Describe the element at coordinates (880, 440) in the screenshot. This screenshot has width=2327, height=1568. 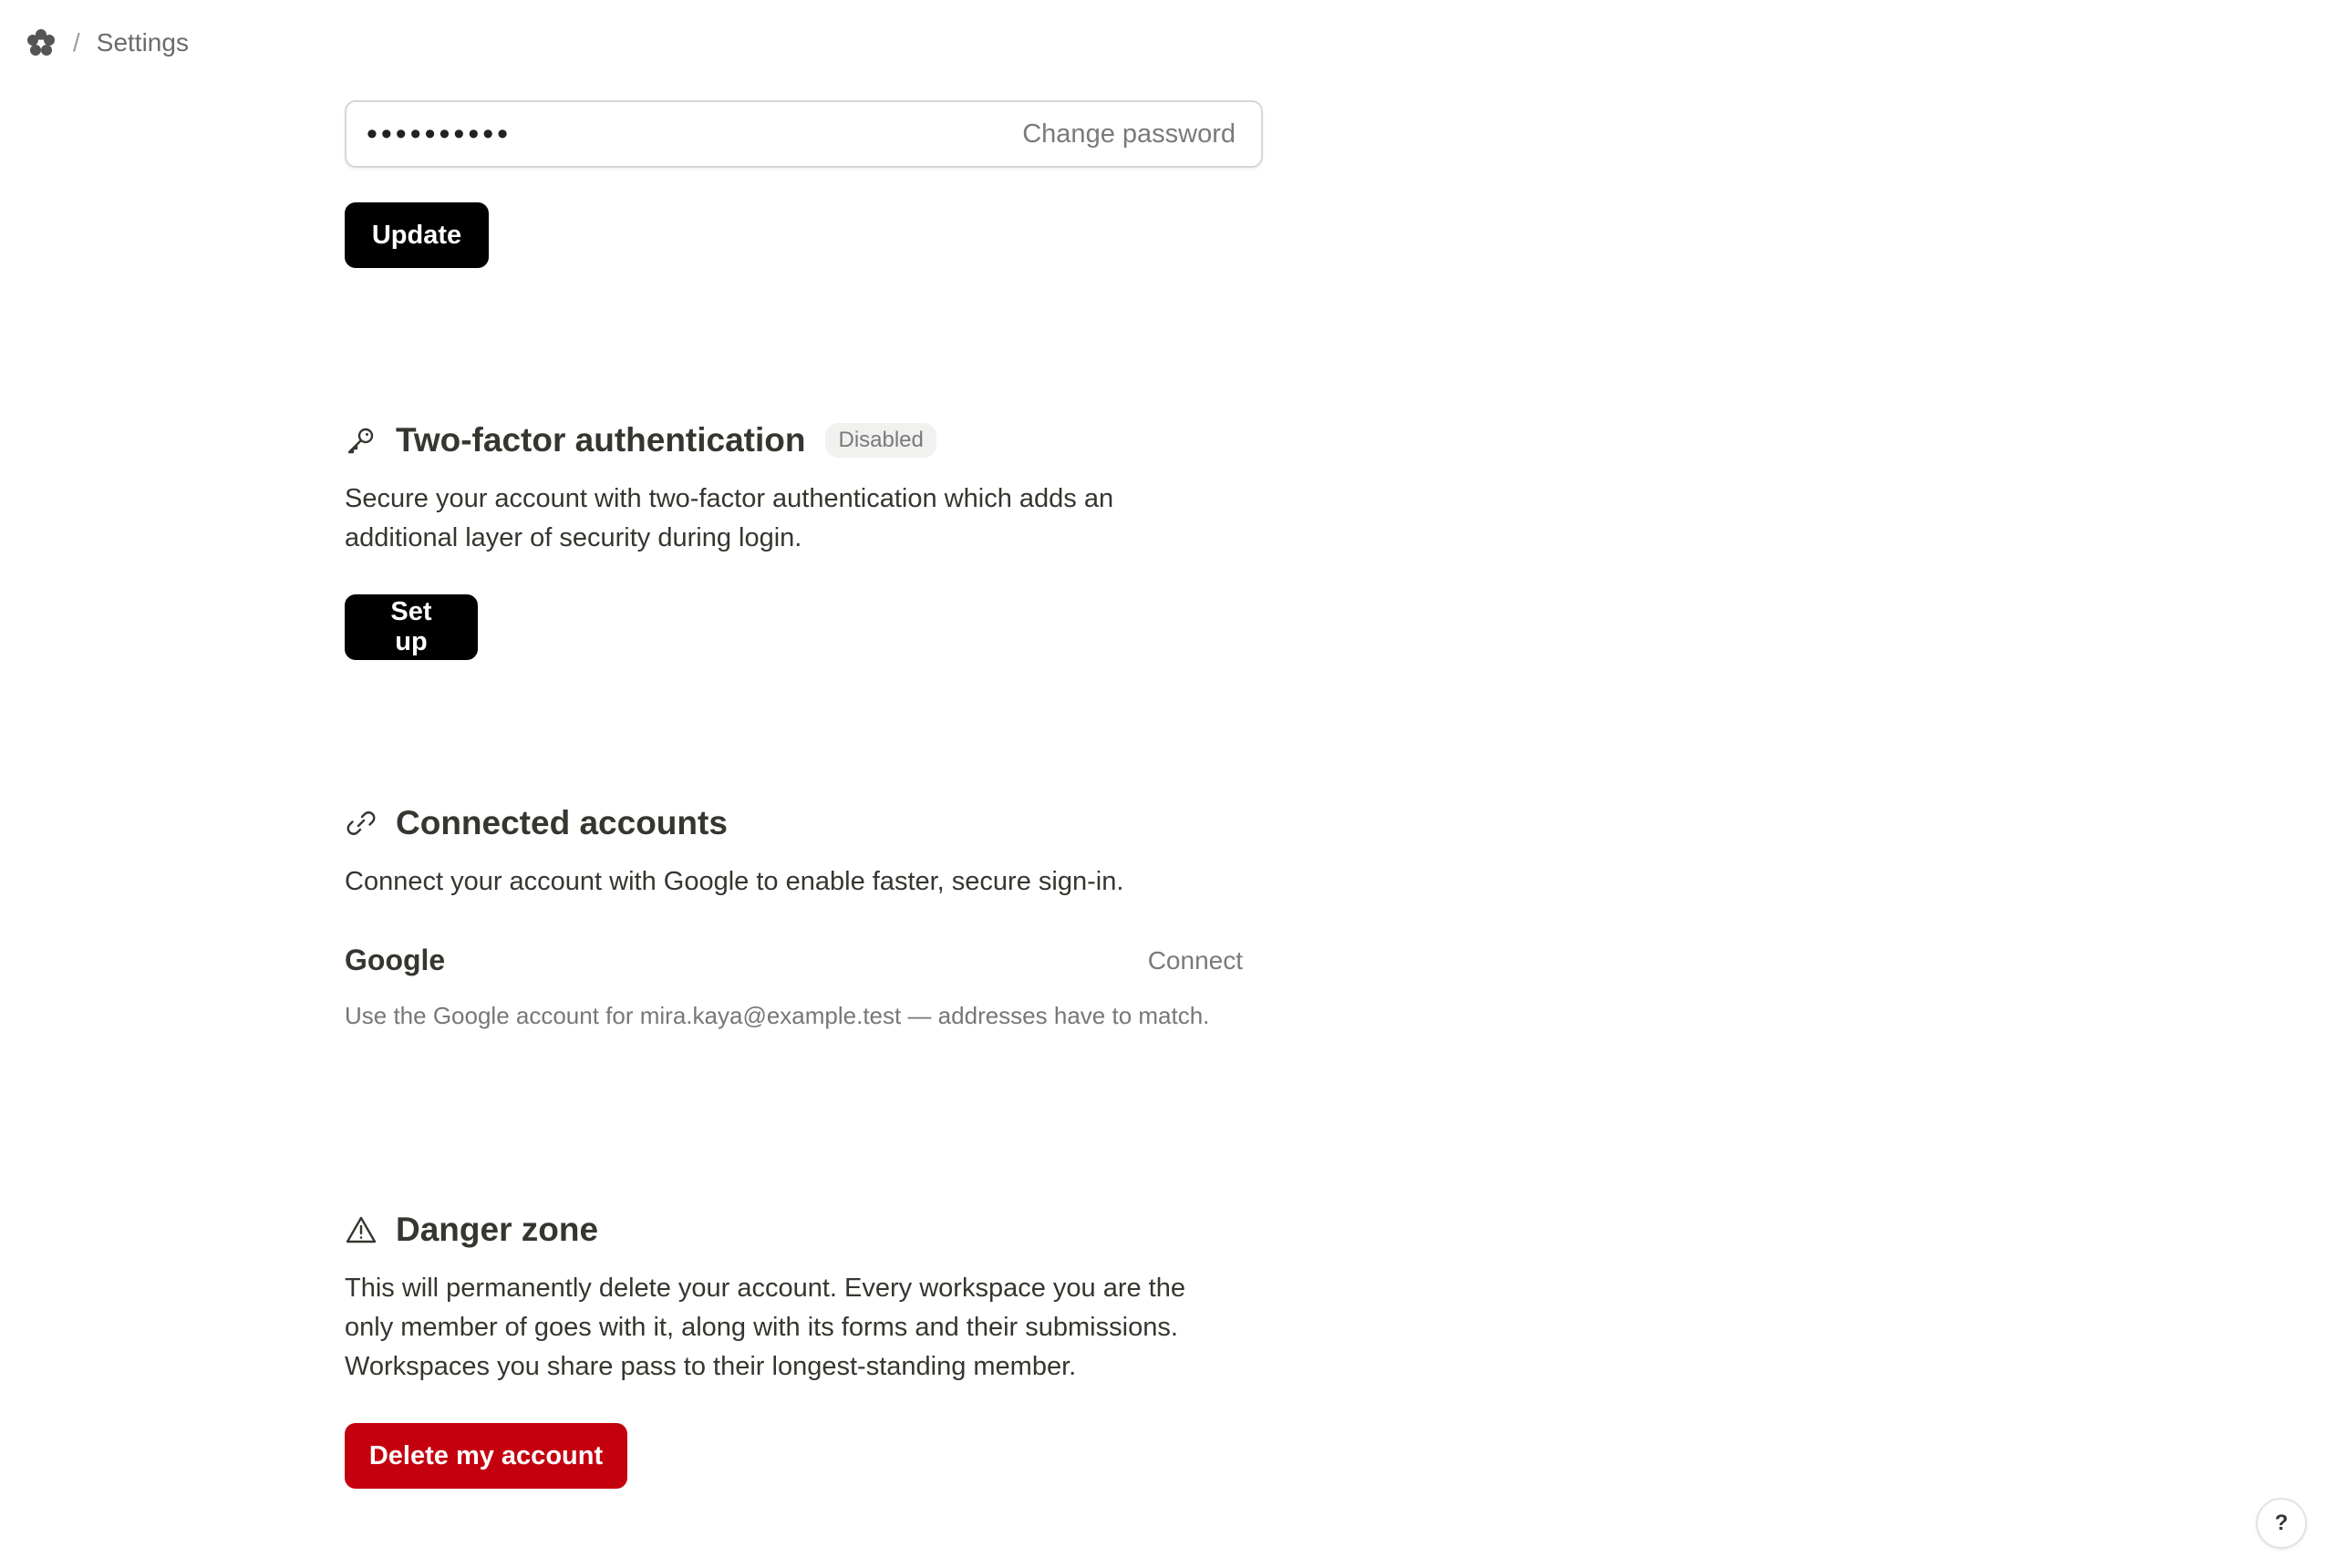
I see `status-badge: Disabled` at that location.